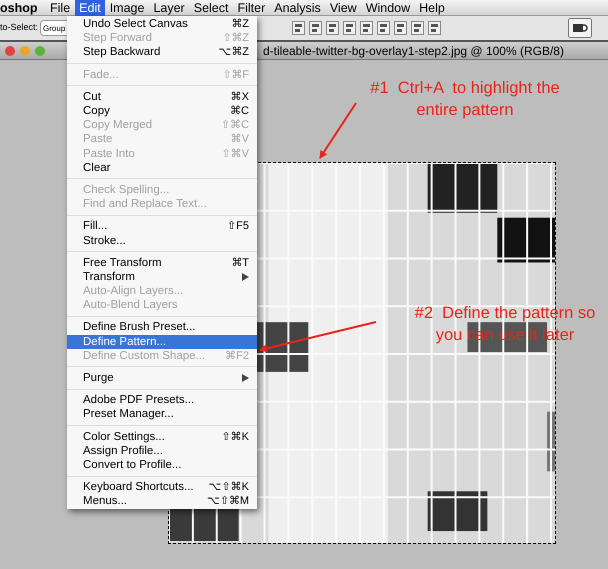 Image resolution: width=608 pixels, height=569 pixels. What do you see at coordinates (162, 263) in the screenshot?
I see `menu-item: Free Transform ⌘T` at bounding box center [162, 263].